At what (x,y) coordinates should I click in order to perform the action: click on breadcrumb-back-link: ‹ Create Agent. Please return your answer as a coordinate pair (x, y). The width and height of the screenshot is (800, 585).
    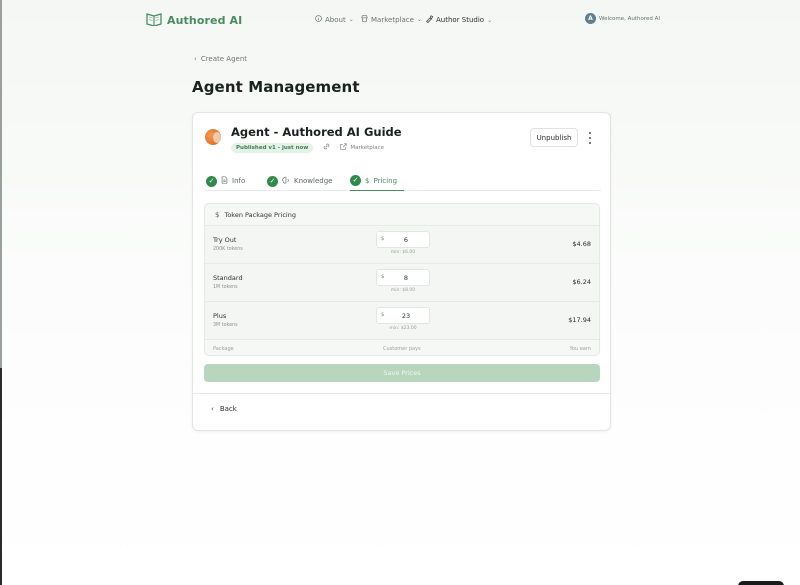
    Looking at the image, I should click on (220, 59).